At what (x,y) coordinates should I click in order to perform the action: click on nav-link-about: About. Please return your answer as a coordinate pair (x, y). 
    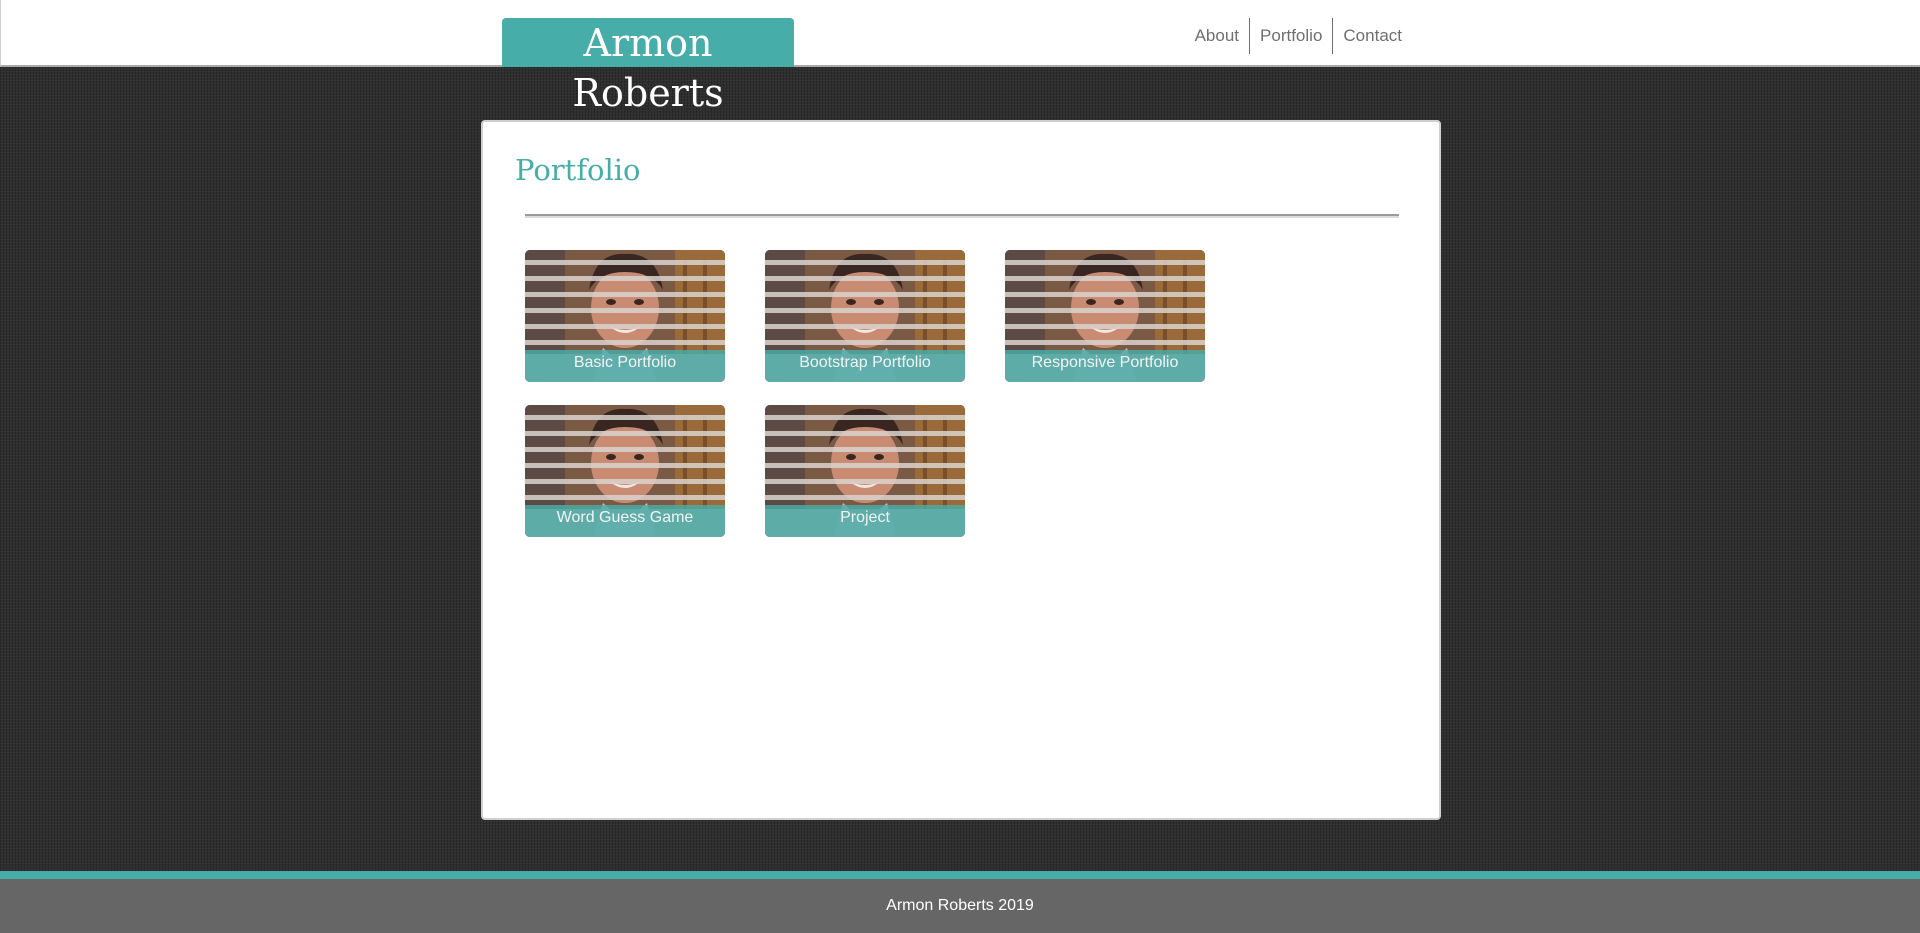
    Looking at the image, I should click on (1217, 36).